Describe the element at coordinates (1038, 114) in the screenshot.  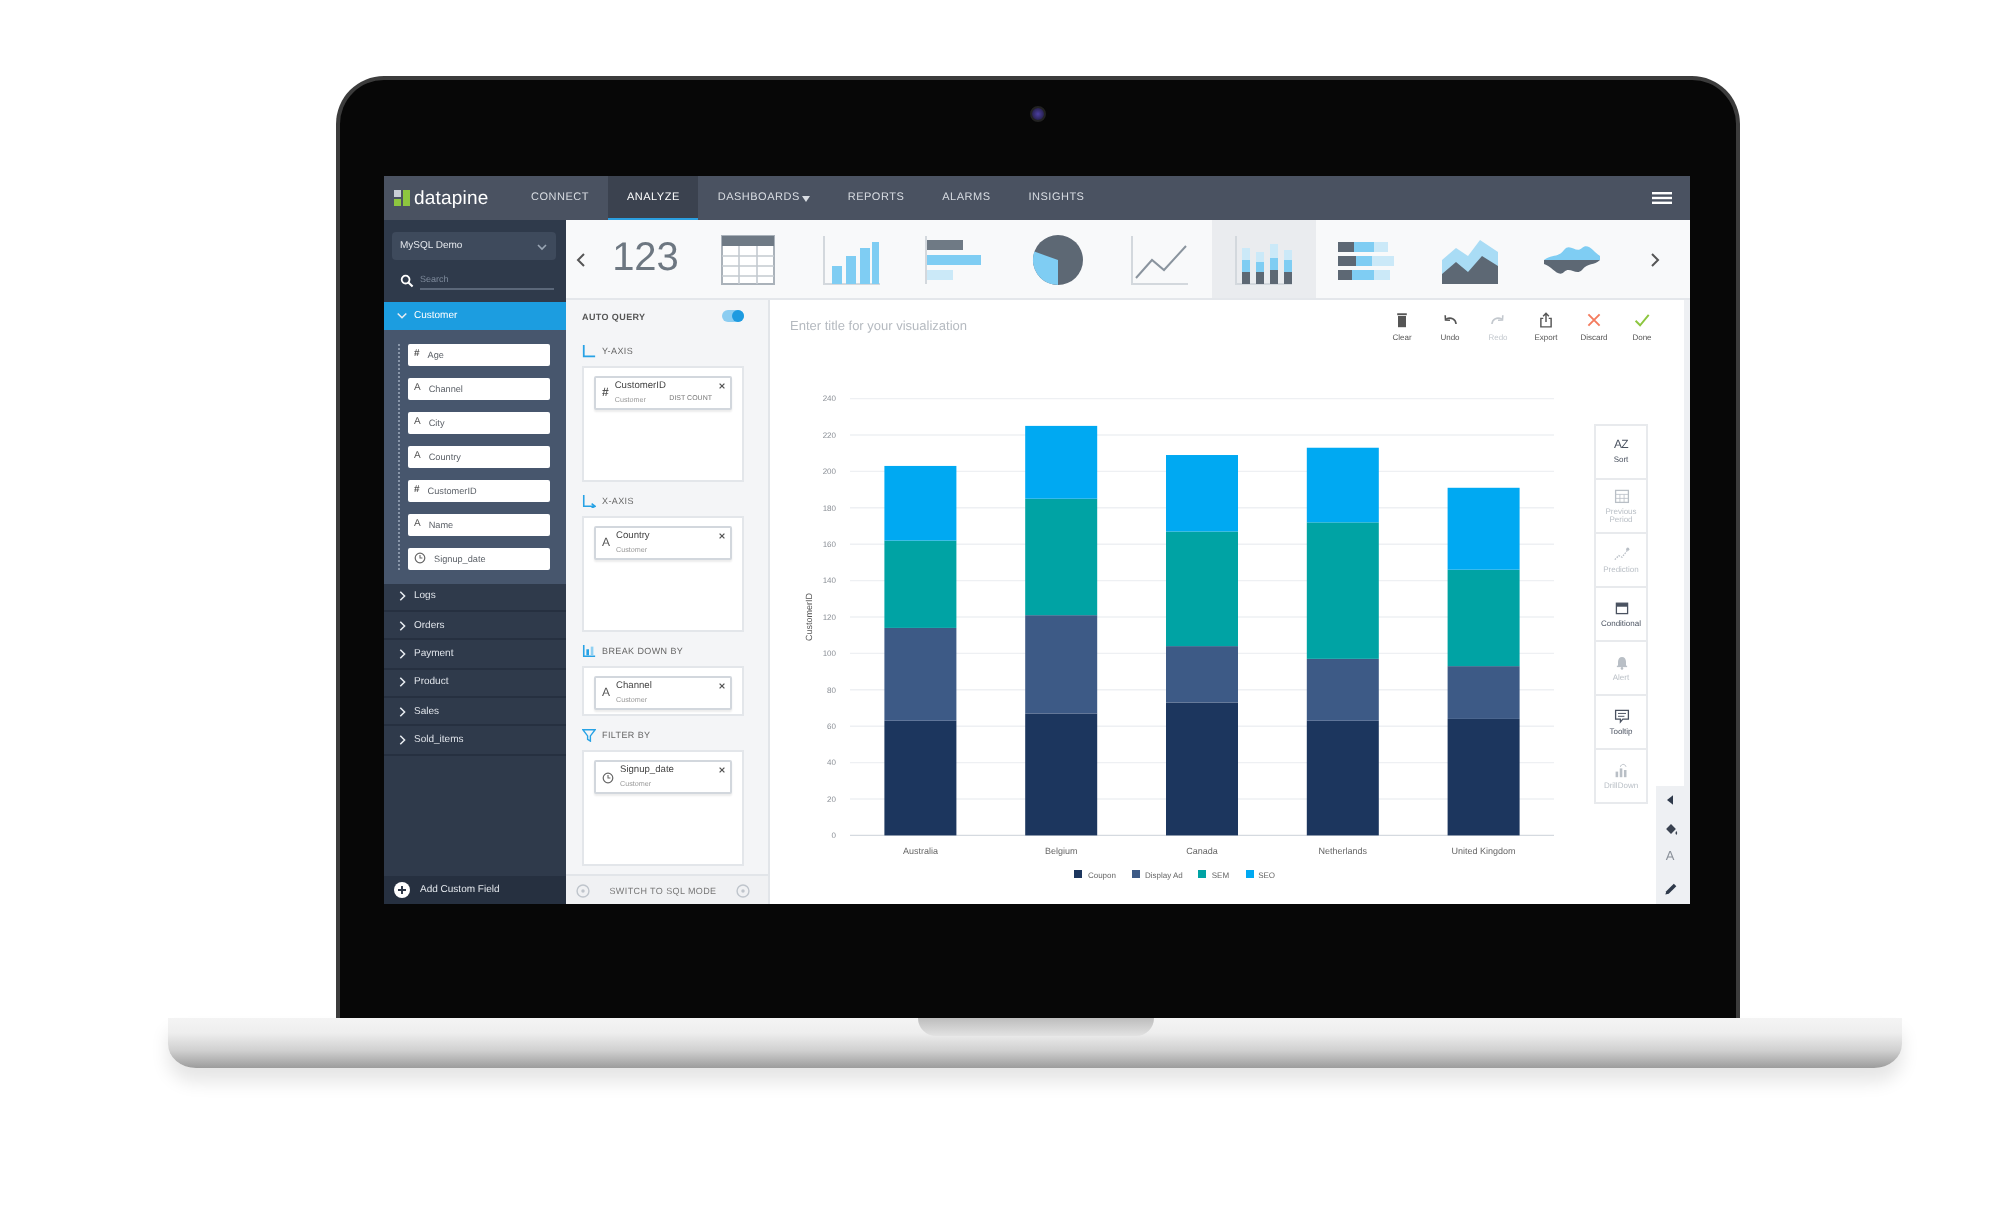
I see `camera-icon` at that location.